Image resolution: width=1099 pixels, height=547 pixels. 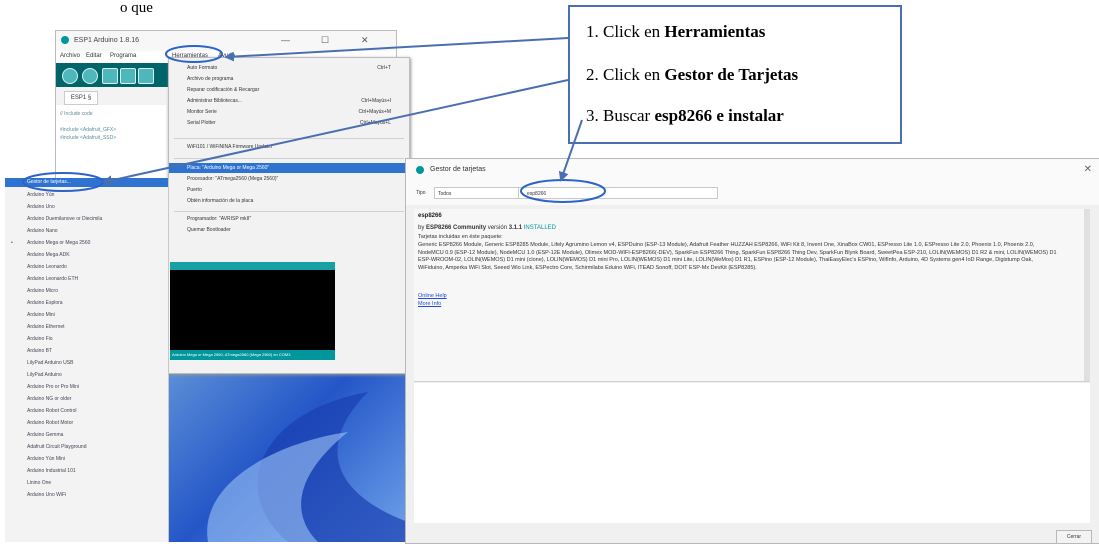 I want to click on menu-item-port: Puerto, so click(x=194, y=190).